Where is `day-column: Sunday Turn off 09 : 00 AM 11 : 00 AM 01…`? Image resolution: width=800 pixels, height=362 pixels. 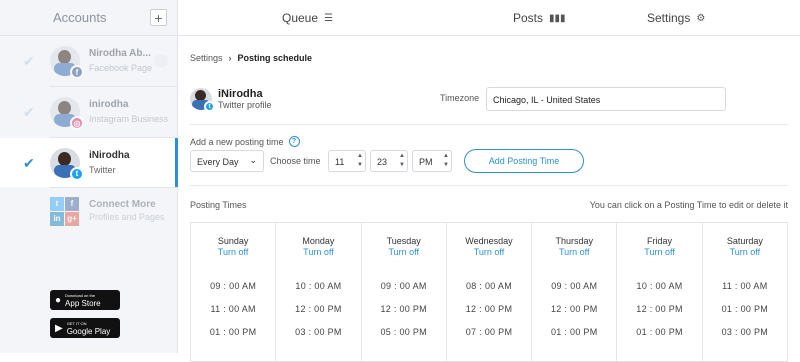
day-column: Sunday Turn off 09 : 00 AM 11 : 00 AM 01… is located at coordinates (234, 292).